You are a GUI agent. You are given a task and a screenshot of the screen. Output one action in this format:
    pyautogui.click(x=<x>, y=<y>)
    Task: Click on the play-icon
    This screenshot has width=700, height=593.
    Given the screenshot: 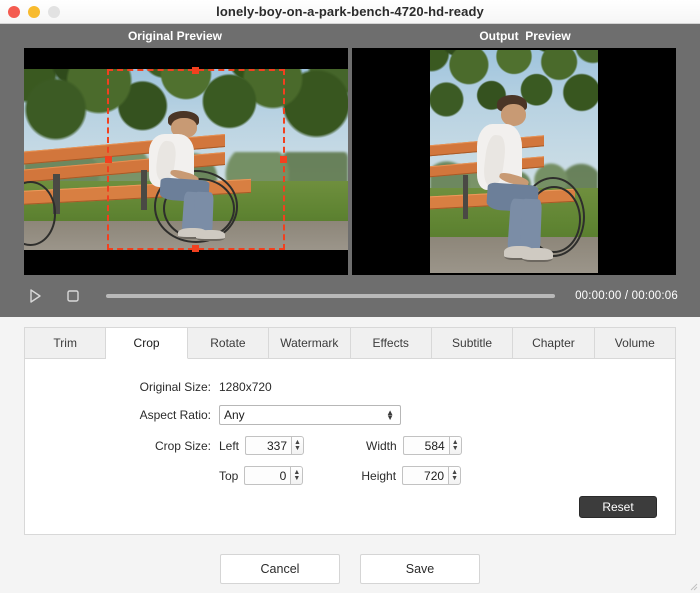 What is the action you would take?
    pyautogui.click(x=35, y=296)
    